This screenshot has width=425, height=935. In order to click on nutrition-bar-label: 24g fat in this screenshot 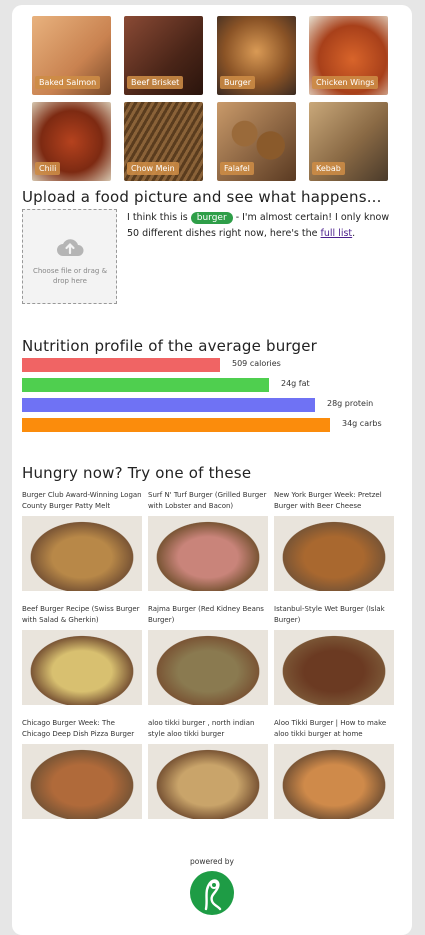, I will do `click(295, 383)`.